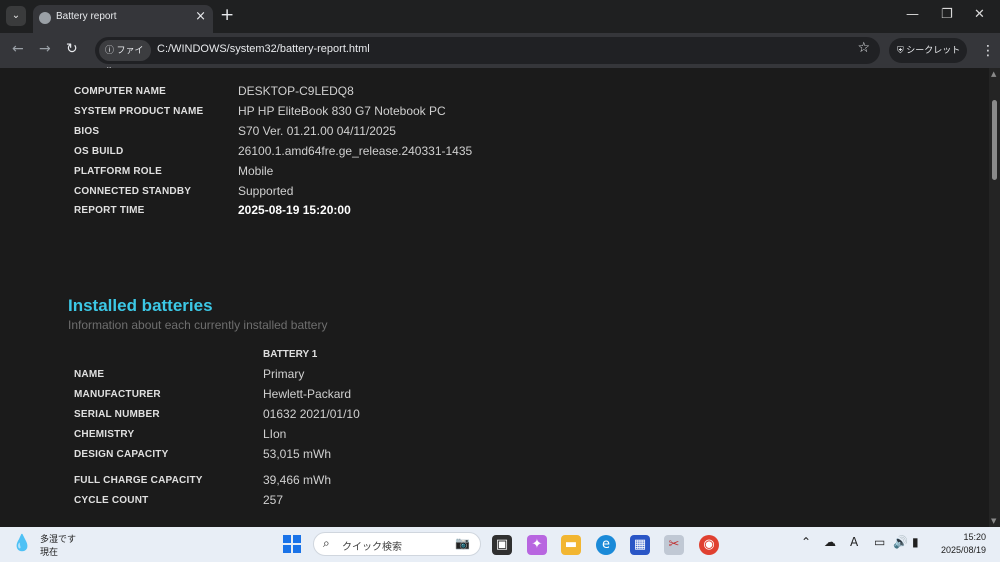 Image resolution: width=1000 pixels, height=562 pixels. What do you see at coordinates (372, 547) in the screenshot?
I see `search-placeholder: クイック検索` at bounding box center [372, 547].